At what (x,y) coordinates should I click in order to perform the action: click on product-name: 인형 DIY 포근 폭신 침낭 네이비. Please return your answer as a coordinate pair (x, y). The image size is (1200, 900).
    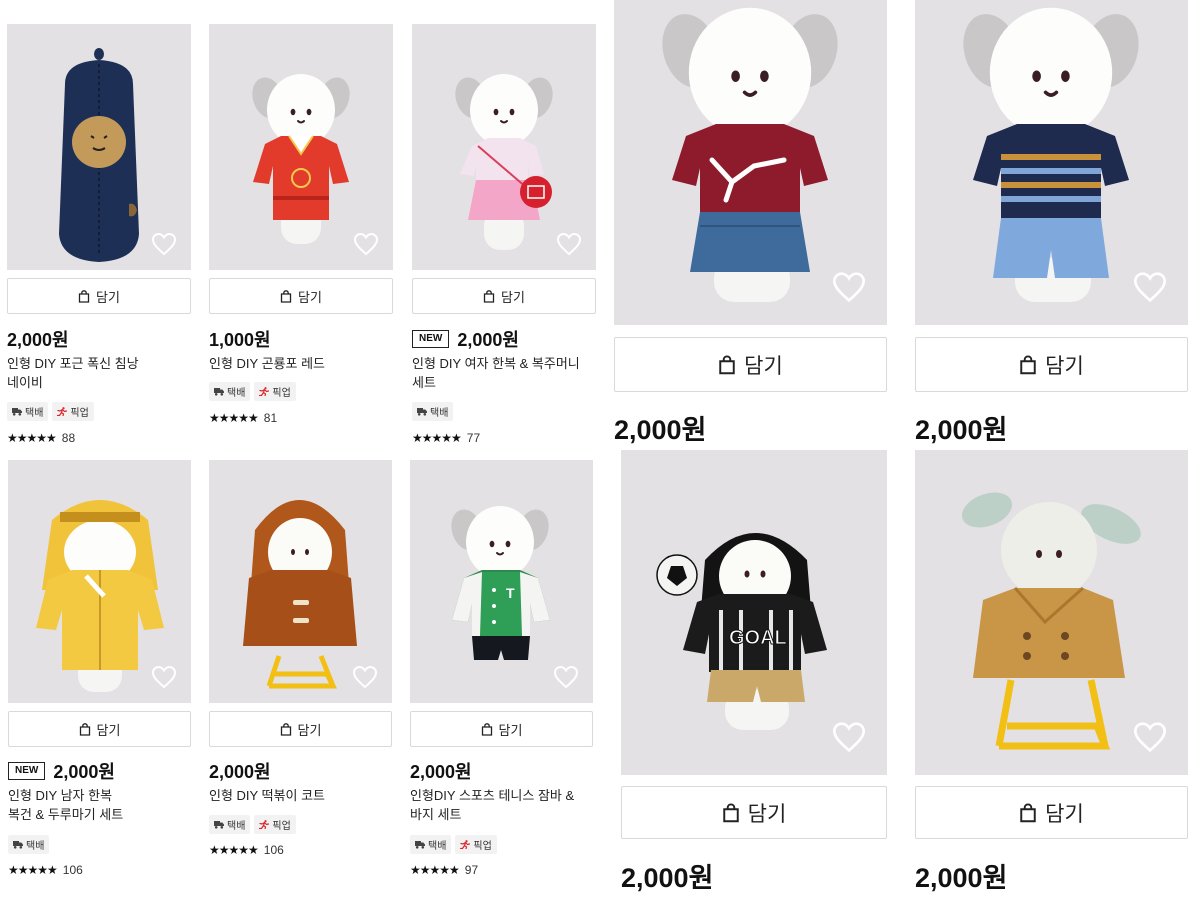
    Looking at the image, I should click on (99, 373).